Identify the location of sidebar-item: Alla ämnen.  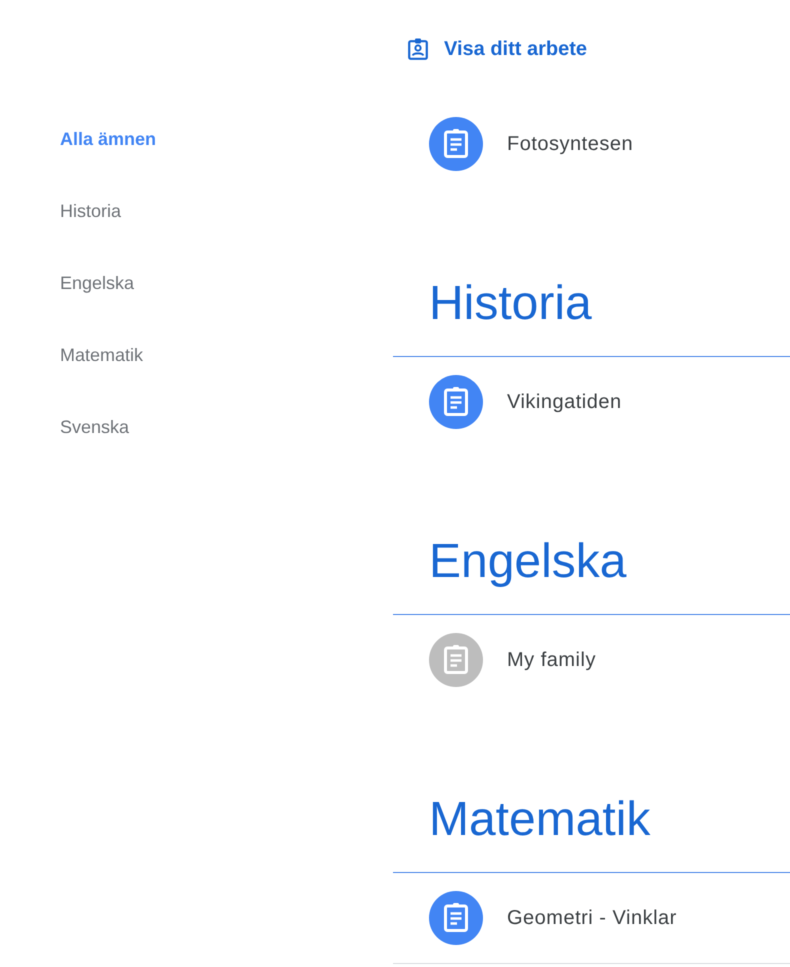
(108, 139).